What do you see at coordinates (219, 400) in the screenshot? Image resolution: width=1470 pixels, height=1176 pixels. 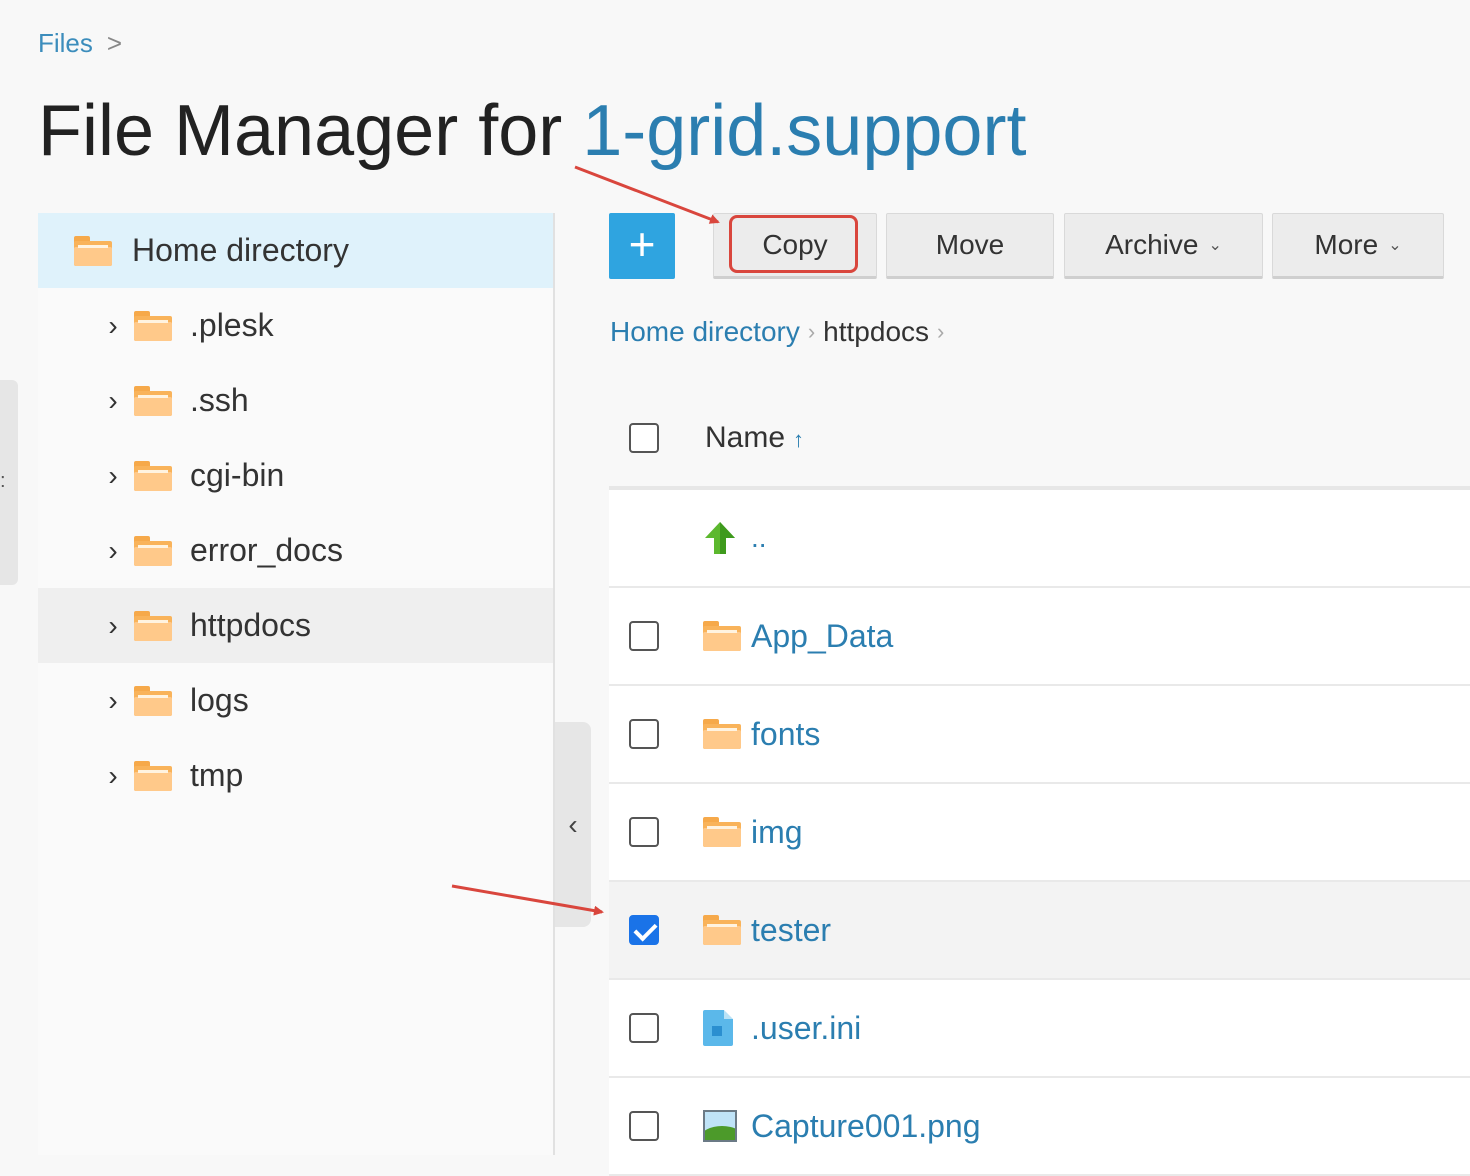 I see `tree-item-label: .ssh` at bounding box center [219, 400].